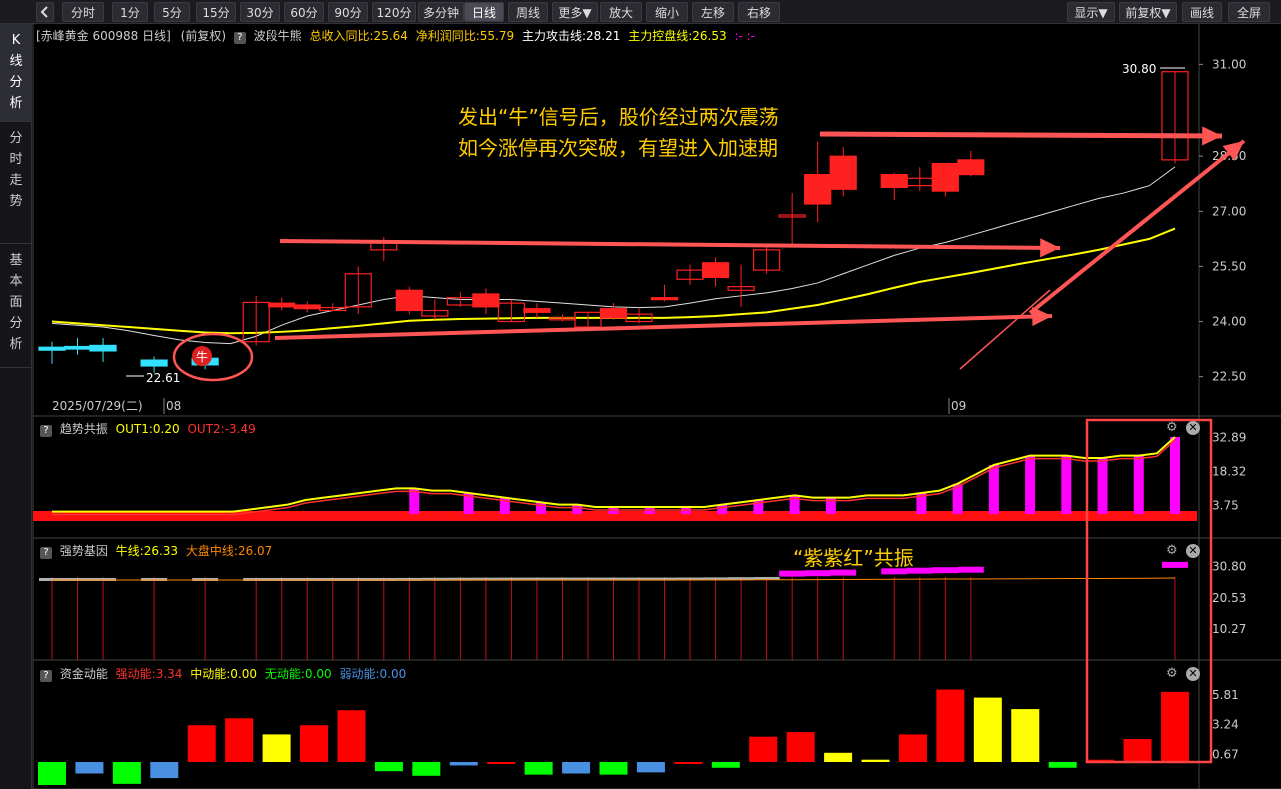 The image size is (1281, 789). I want to click on panel2-info: ? 强势基因 牛线:26.33 大盘中线:26.07, so click(154, 551).